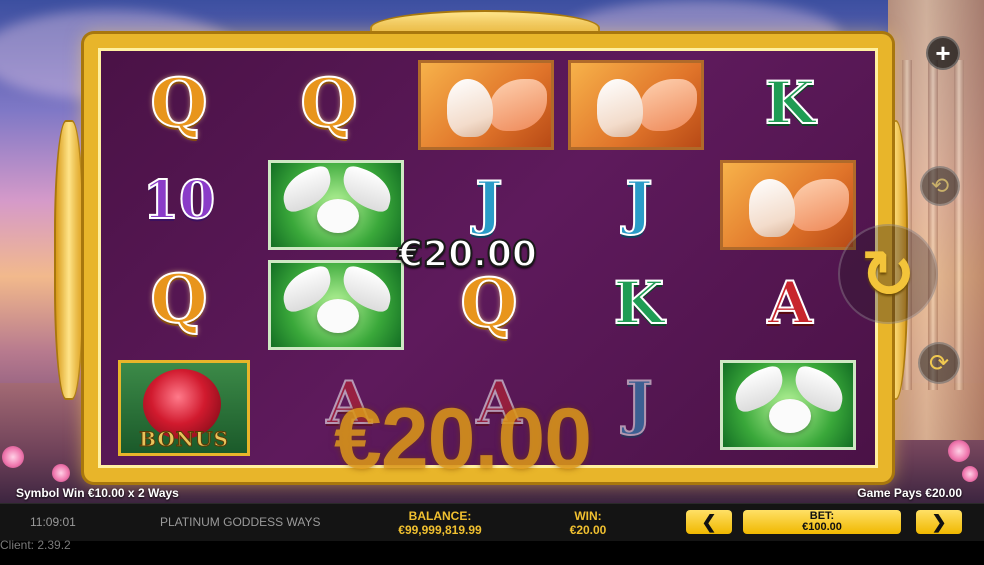  I want to click on turbo-icon: ⟳, so click(939, 363).